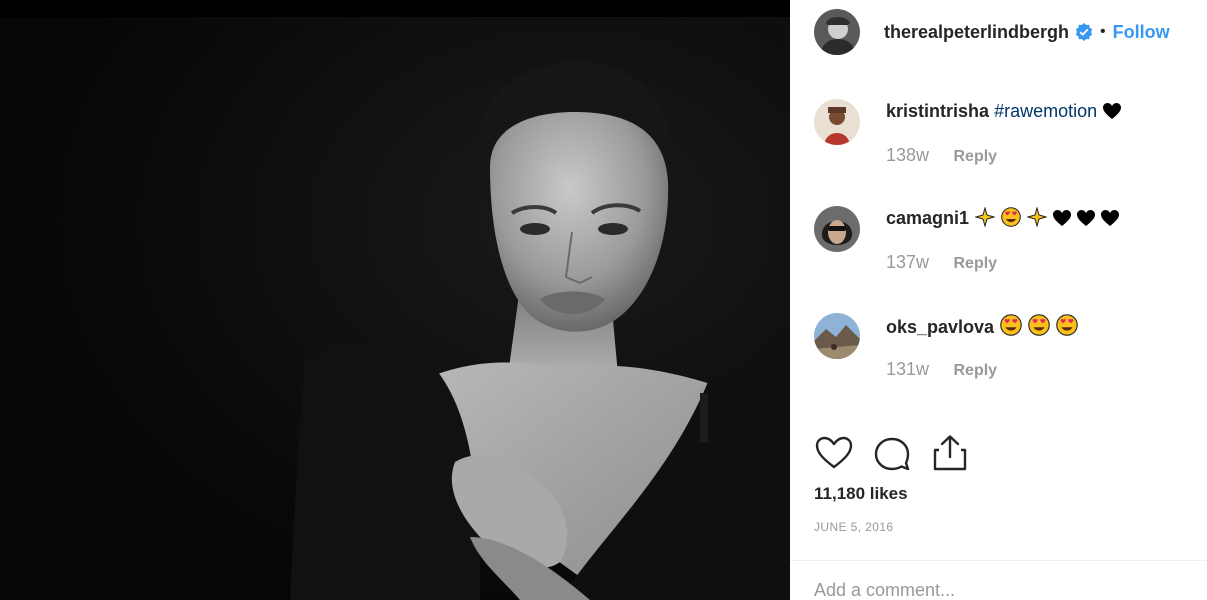 This screenshot has width=1207, height=600. Describe the element at coordinates (892, 453) in the screenshot. I see `comment-bubble-icon` at that location.